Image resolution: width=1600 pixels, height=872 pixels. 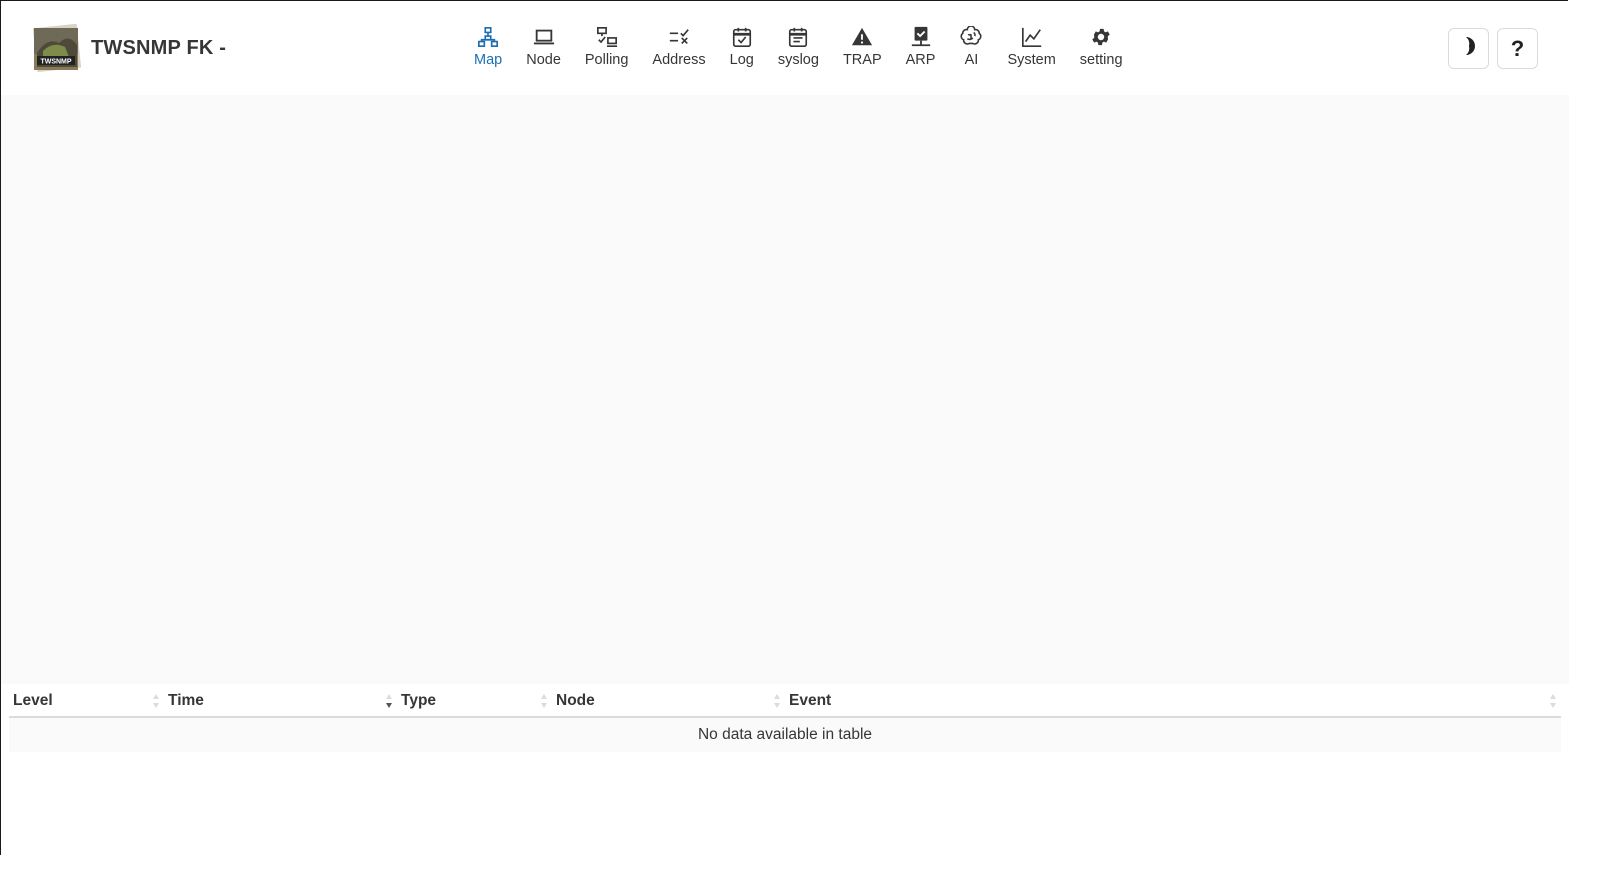 What do you see at coordinates (920, 60) in the screenshot?
I see `nav-label: ARP` at bounding box center [920, 60].